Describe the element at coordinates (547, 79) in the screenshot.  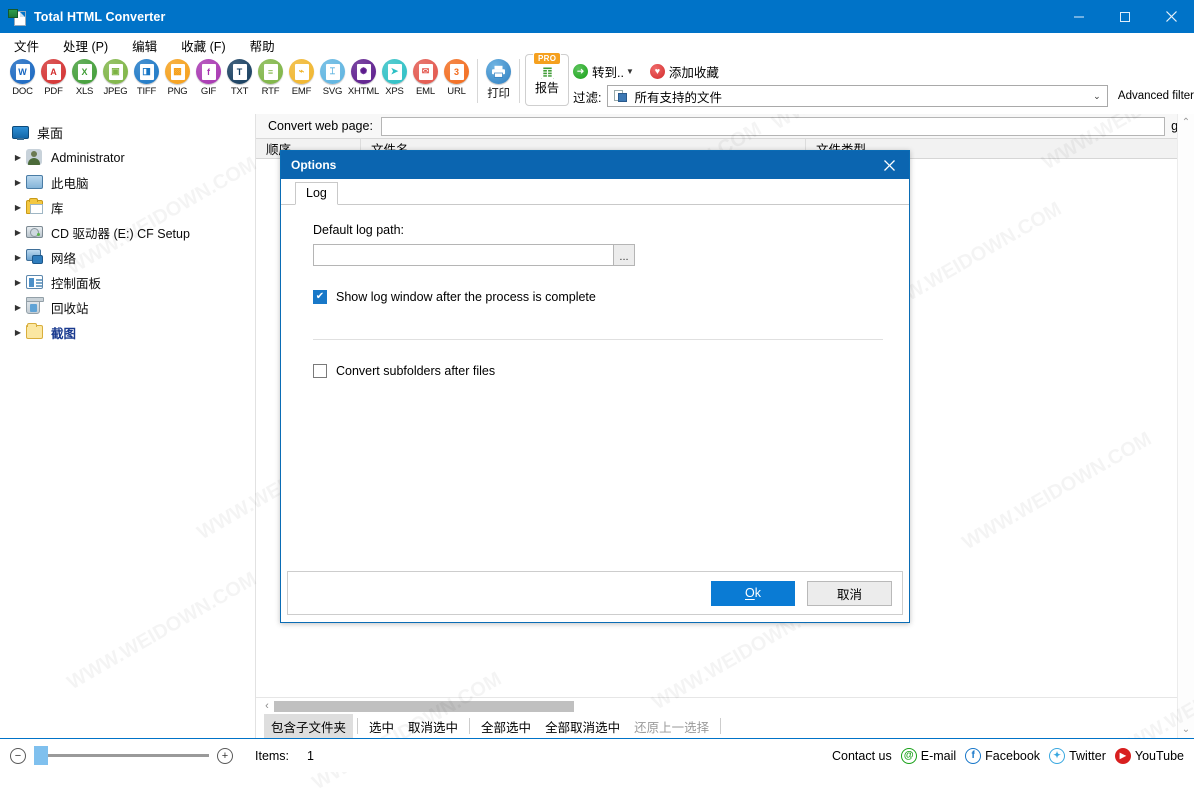
I see `report-button: PRO 报告` at that location.